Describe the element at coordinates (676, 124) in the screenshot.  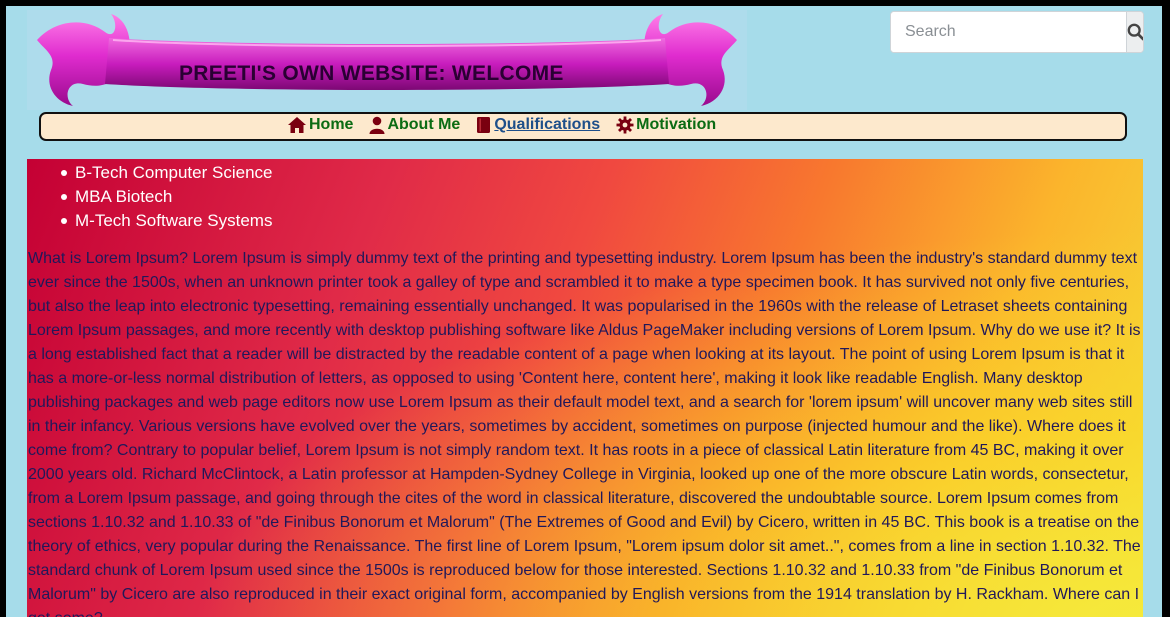
I see `nav-label-motivation: Motivation` at that location.